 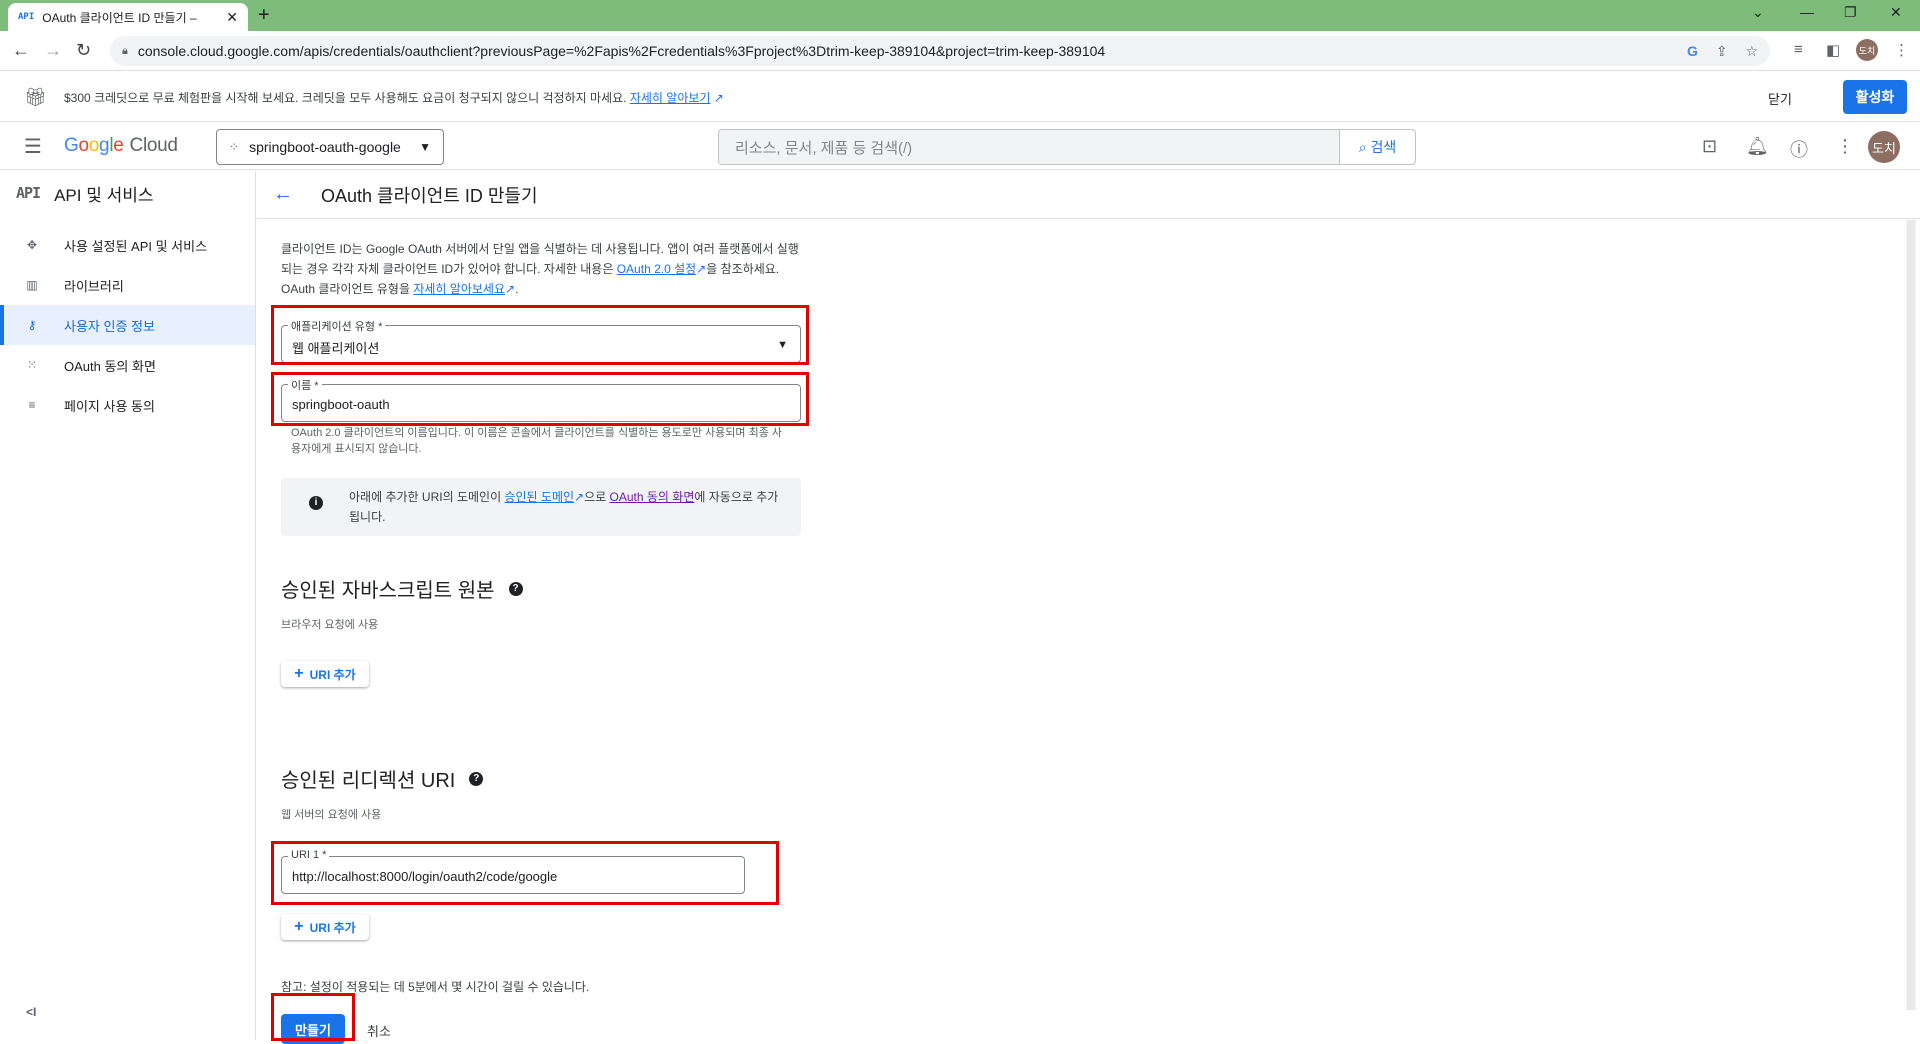 What do you see at coordinates (1088, 195) in the screenshot?
I see `page-header: ← OAuth 클라이언트 ID 만들기` at bounding box center [1088, 195].